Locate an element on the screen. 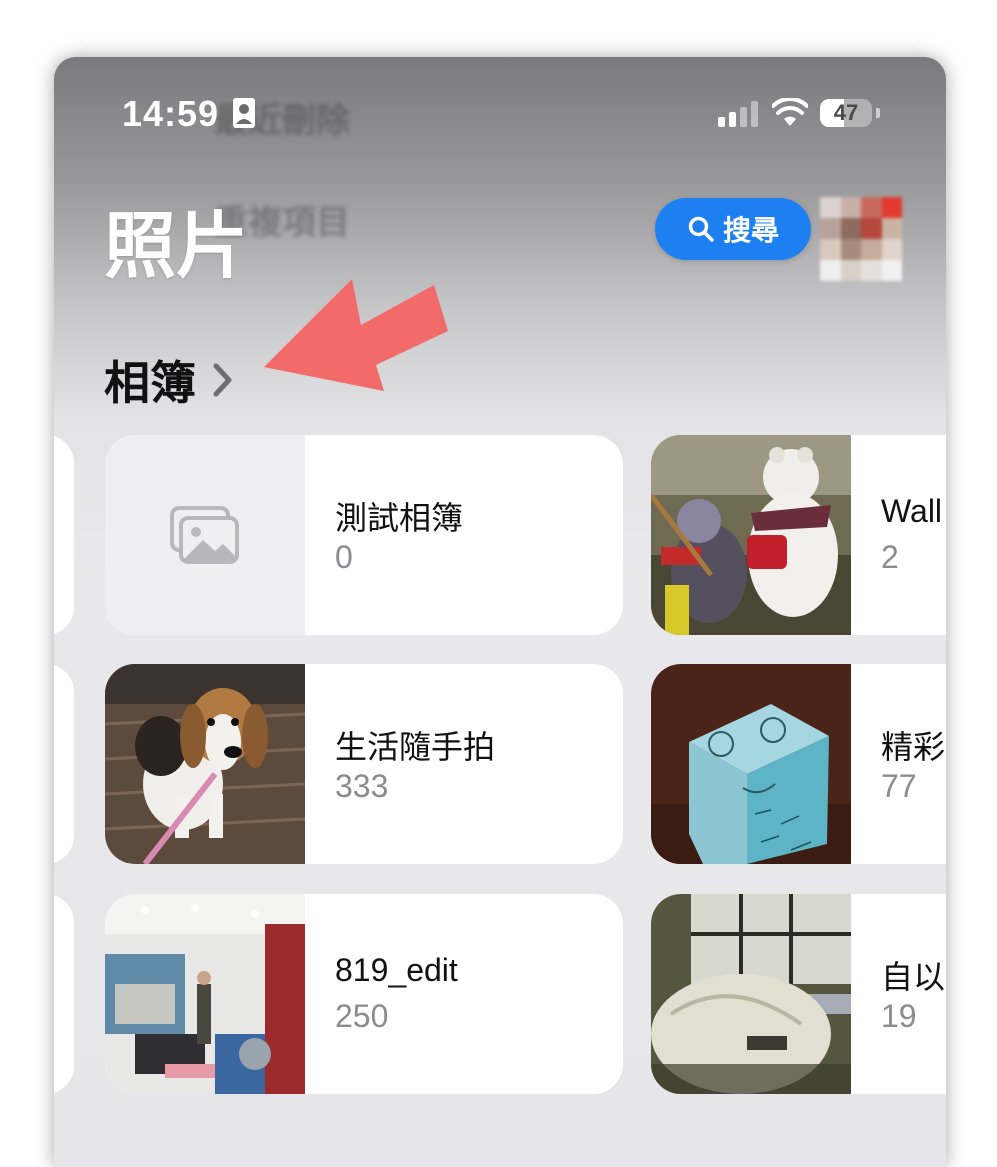 This screenshot has height=1167, width=997. album-card: 自以 19 is located at coordinates (798, 994).